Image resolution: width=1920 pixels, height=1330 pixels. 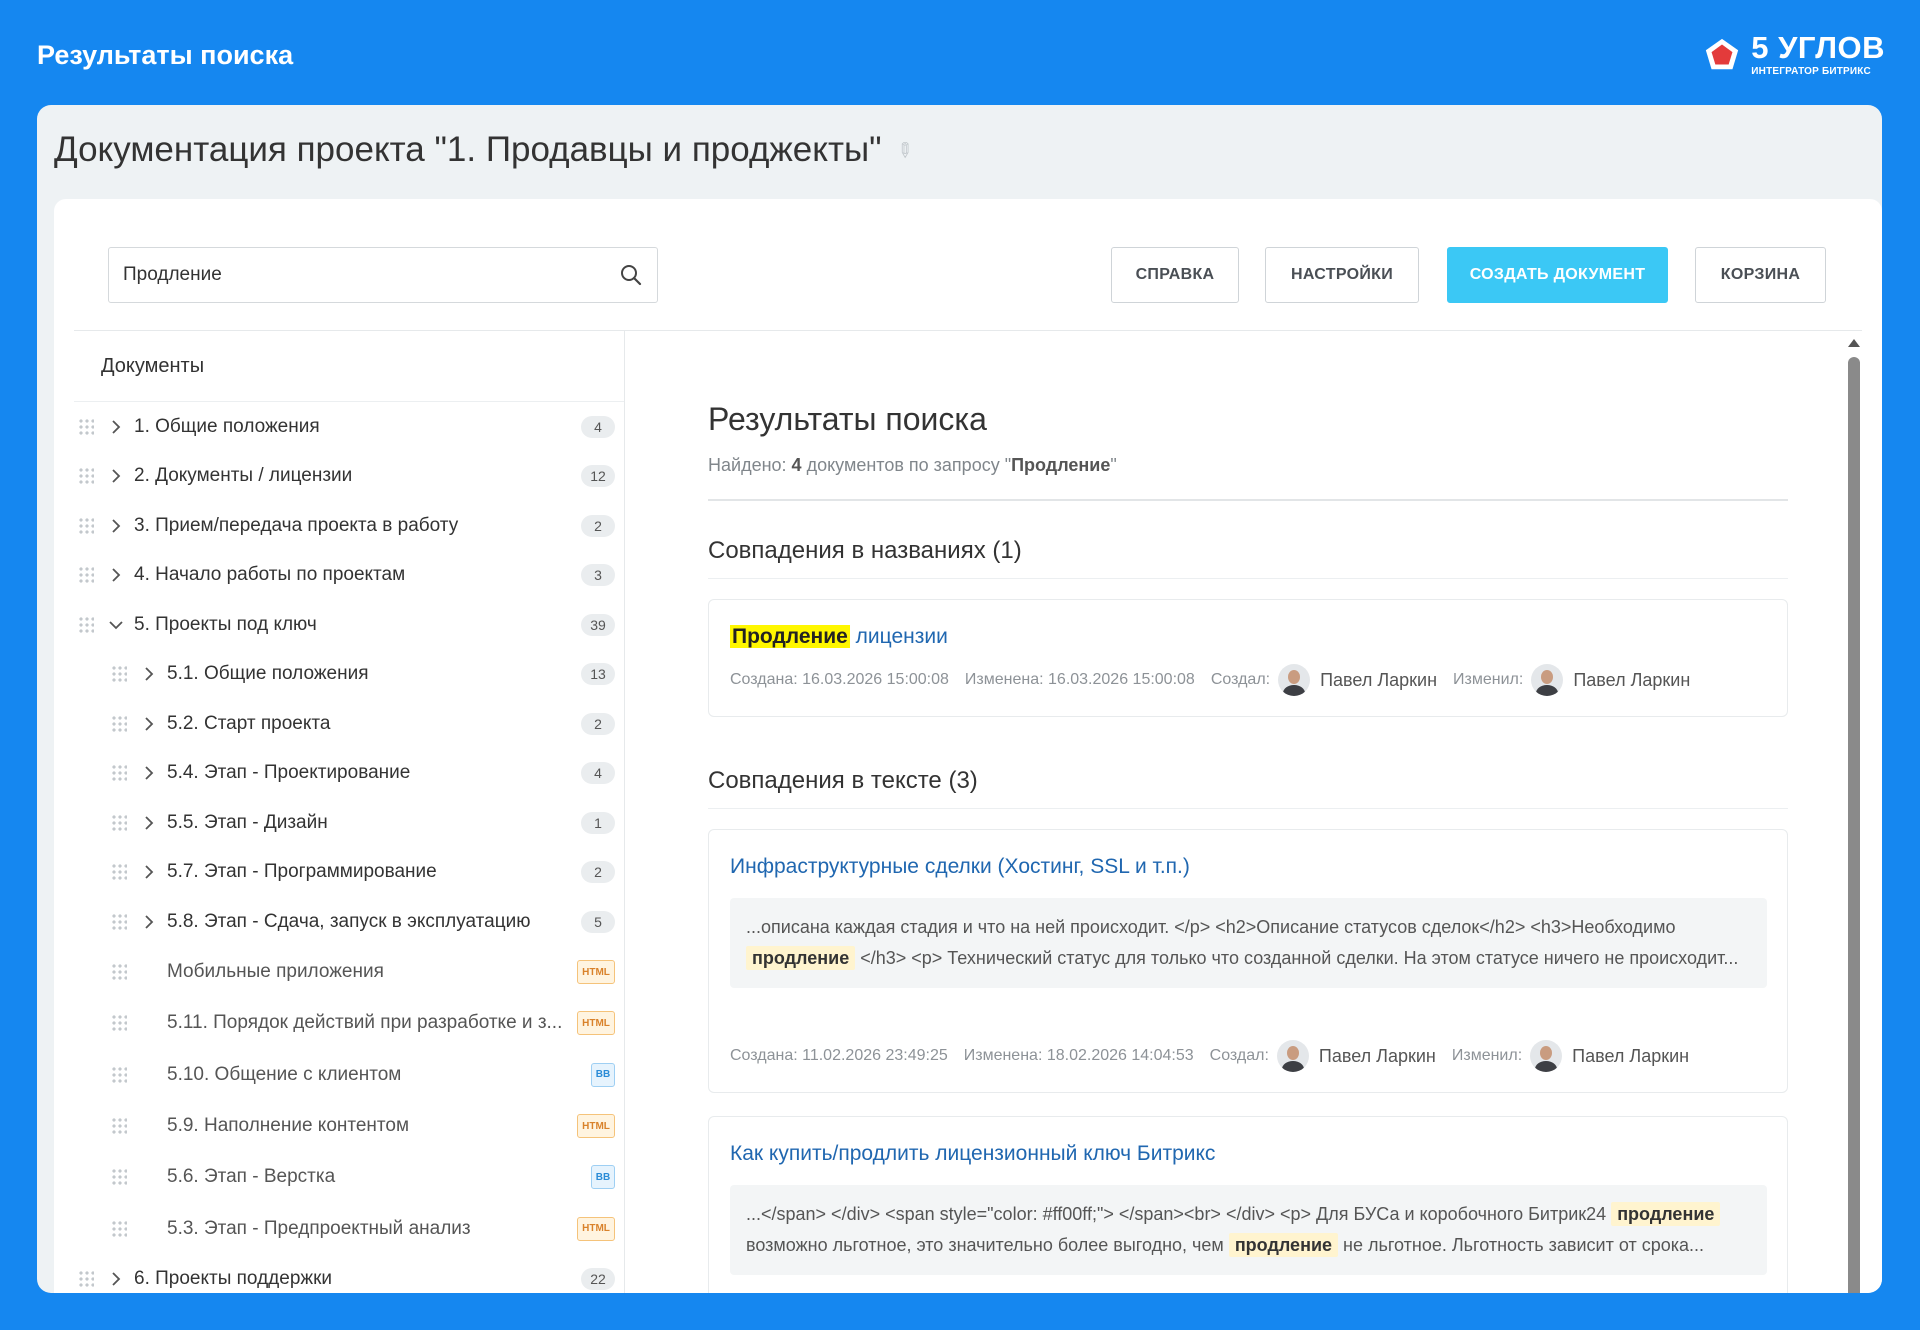 What do you see at coordinates (1854, 343) in the screenshot?
I see `scroll-up-arrow` at bounding box center [1854, 343].